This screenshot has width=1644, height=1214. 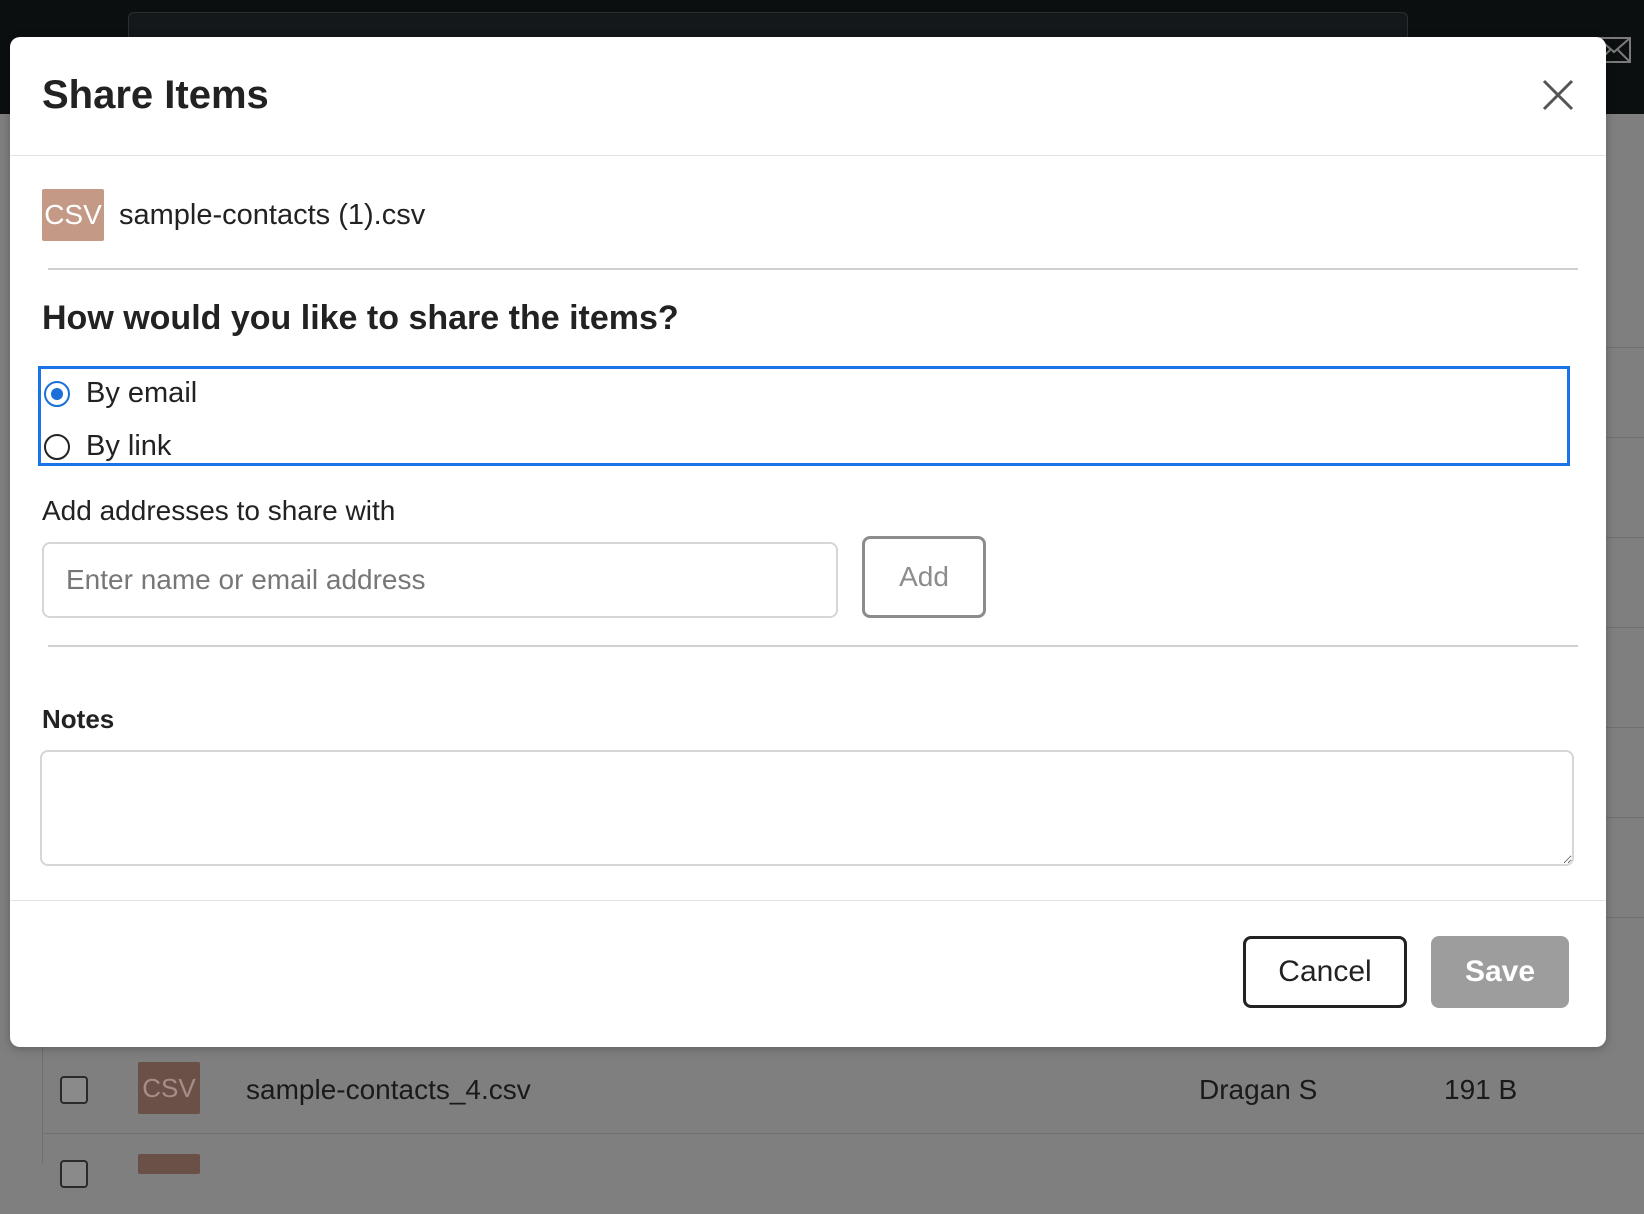 I want to click on radio-label: By link, so click(x=129, y=446).